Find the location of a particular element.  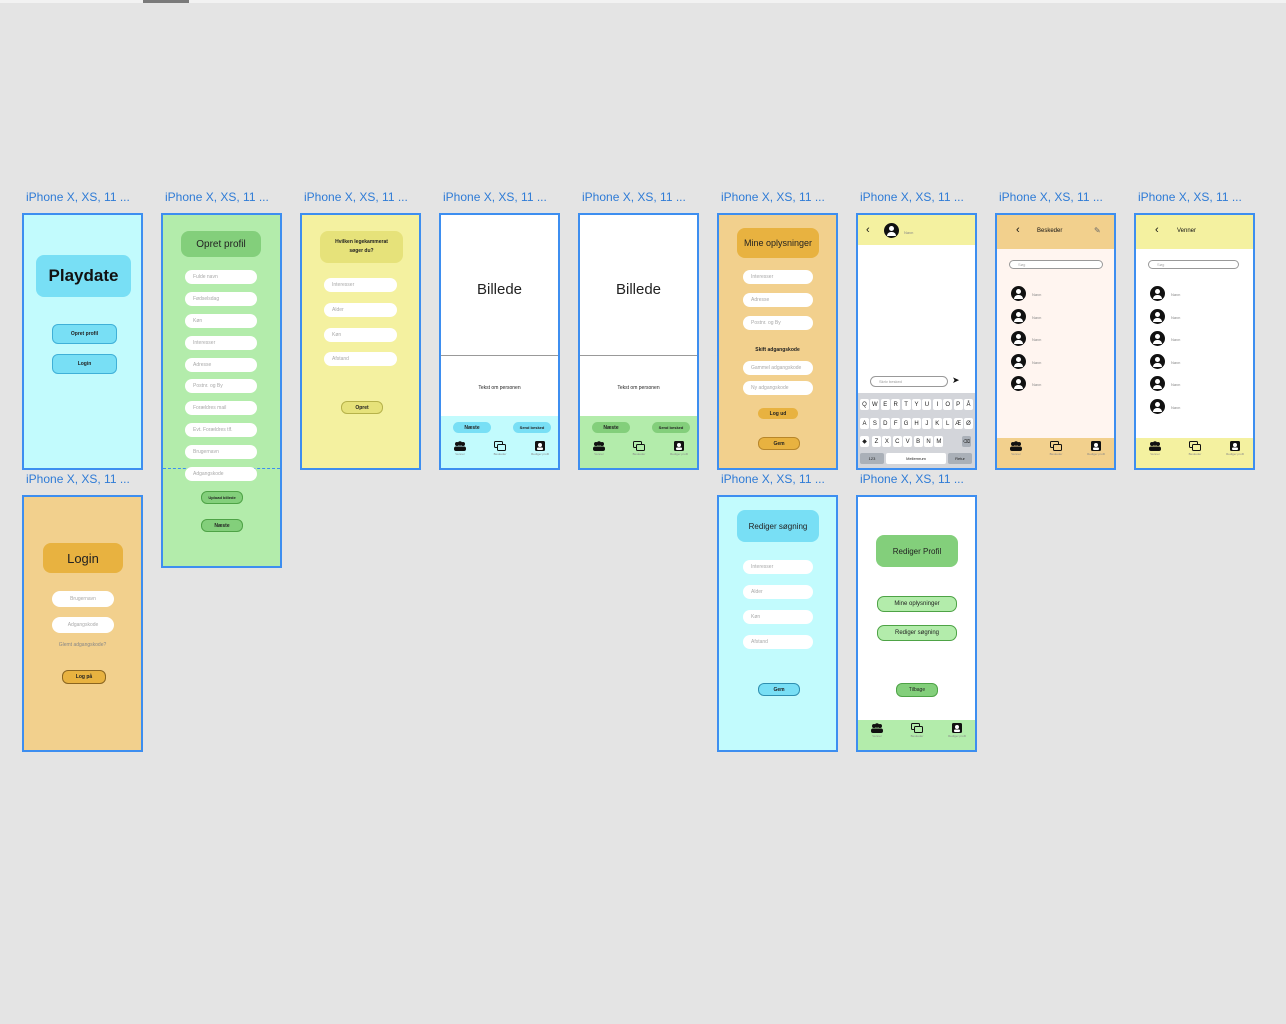

return-key: Retur is located at coordinates (960, 458).